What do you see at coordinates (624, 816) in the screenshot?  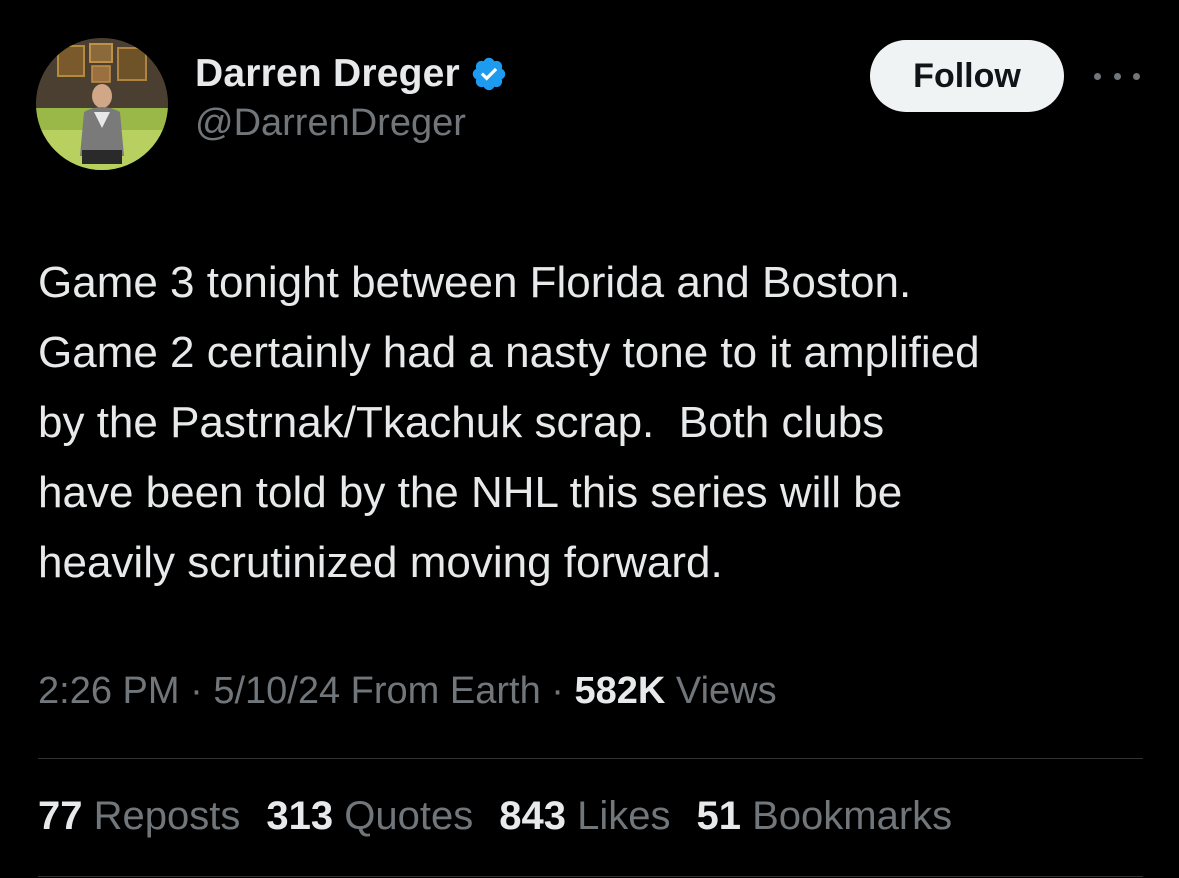 I see `likes-label: Likes` at bounding box center [624, 816].